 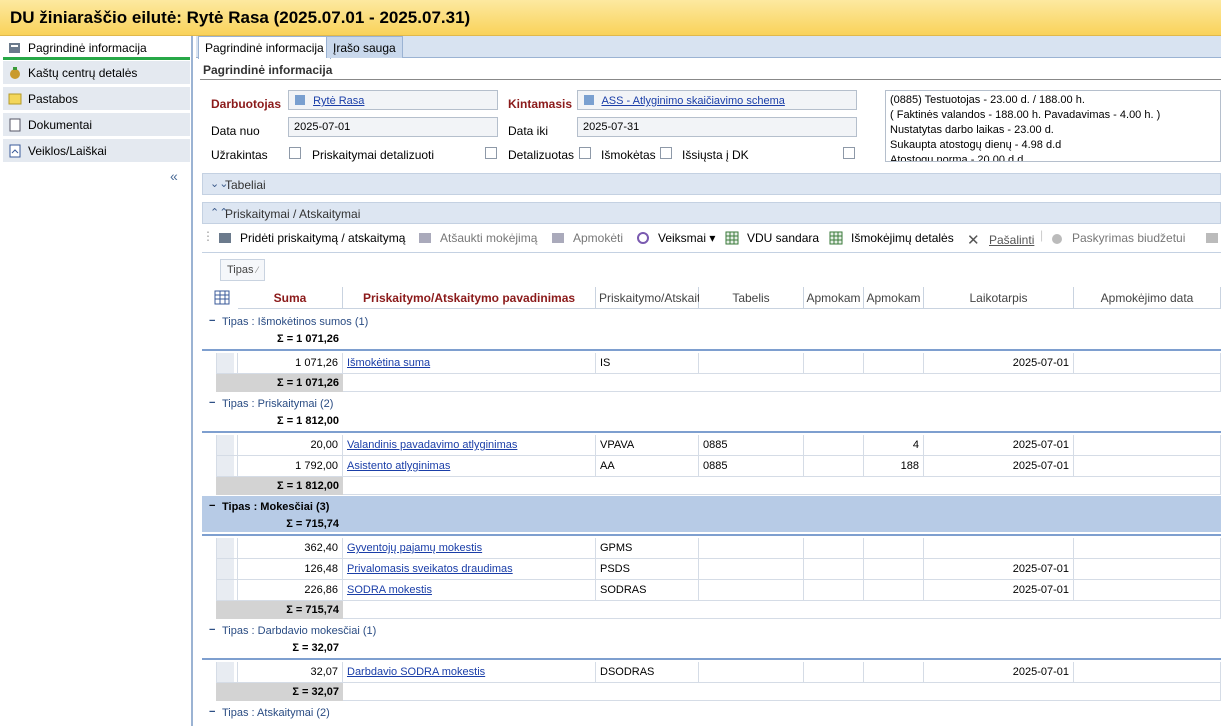 I want to click on sidebar-item-veiklos: Veiklos/Laiškai, so click(x=96, y=151).